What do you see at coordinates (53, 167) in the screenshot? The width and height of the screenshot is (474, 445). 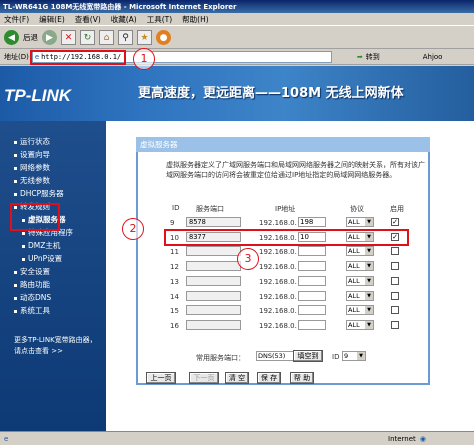 I see `sidebar-item-network: 网络参数` at bounding box center [53, 167].